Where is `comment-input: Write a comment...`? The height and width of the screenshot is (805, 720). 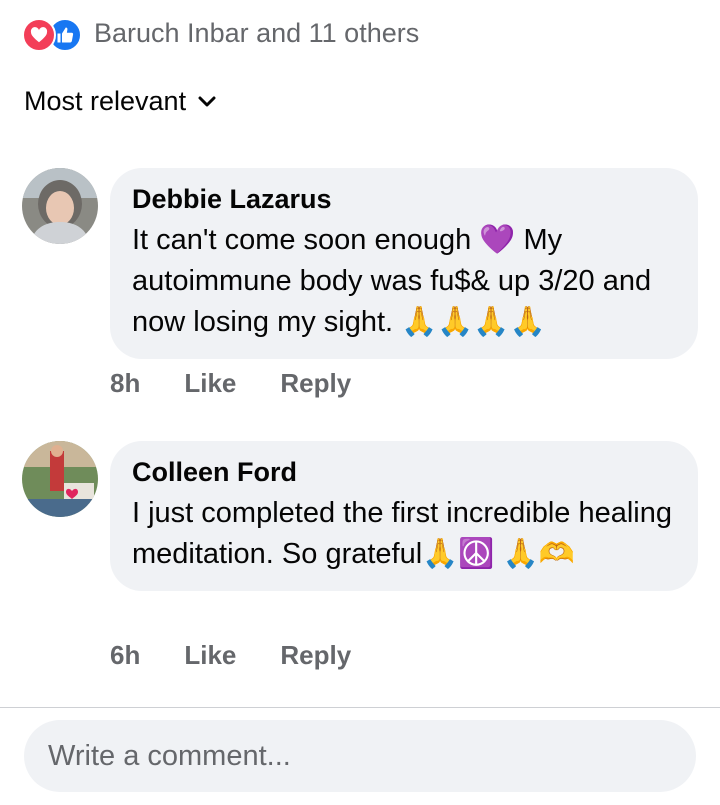
comment-input: Write a comment... is located at coordinates (360, 756).